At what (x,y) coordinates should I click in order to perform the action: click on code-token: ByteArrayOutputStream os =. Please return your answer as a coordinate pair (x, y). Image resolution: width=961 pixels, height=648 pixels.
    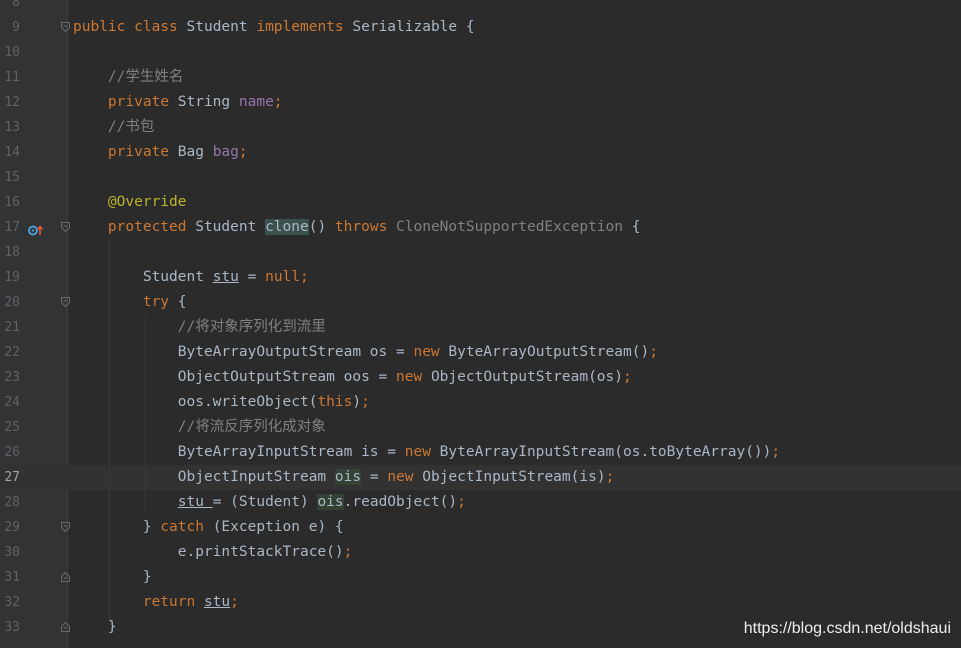
    Looking at the image, I should click on (243, 352).